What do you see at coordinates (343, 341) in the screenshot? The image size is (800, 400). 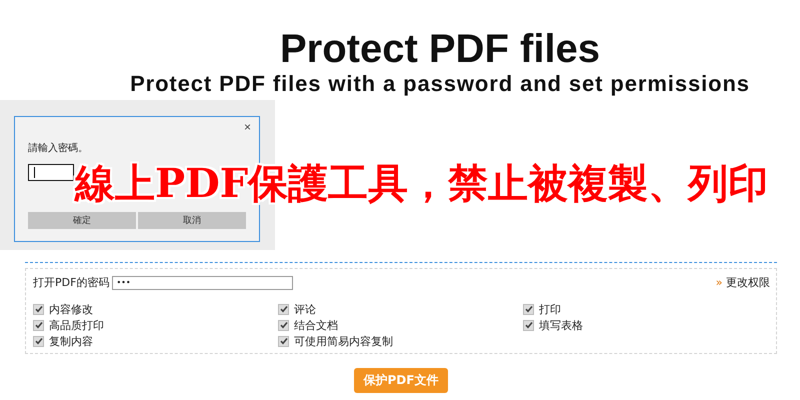 I see `permission-label: 可使用简易内容复制` at bounding box center [343, 341].